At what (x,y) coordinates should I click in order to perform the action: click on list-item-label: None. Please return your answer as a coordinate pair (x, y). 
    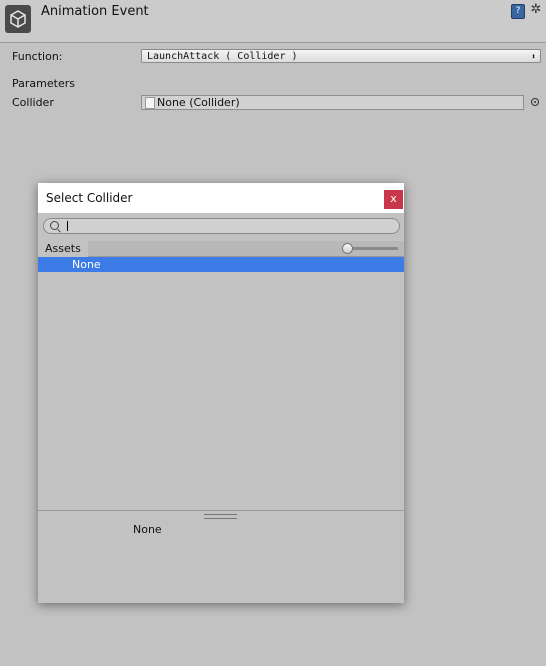
    Looking at the image, I should click on (86, 264).